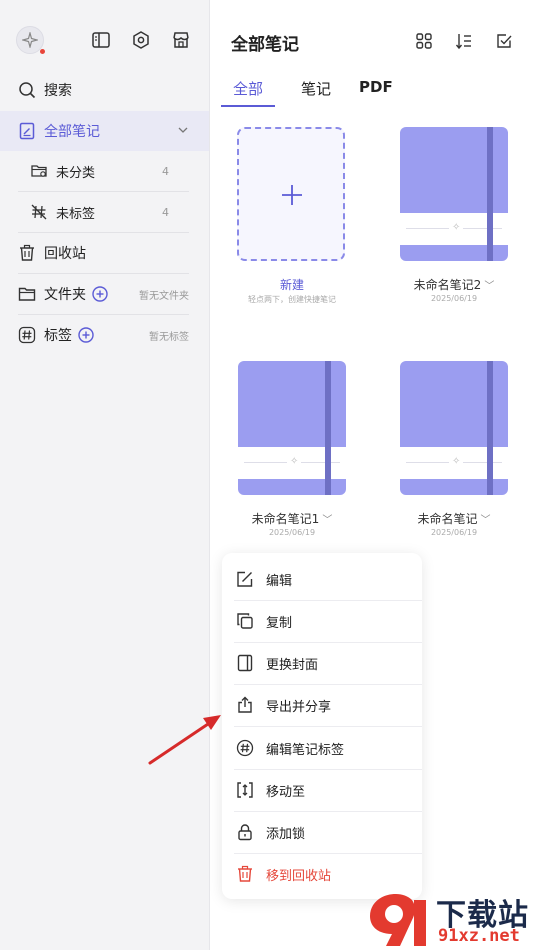  I want to click on menu-item-add-lock: 添加锁, so click(322, 832).